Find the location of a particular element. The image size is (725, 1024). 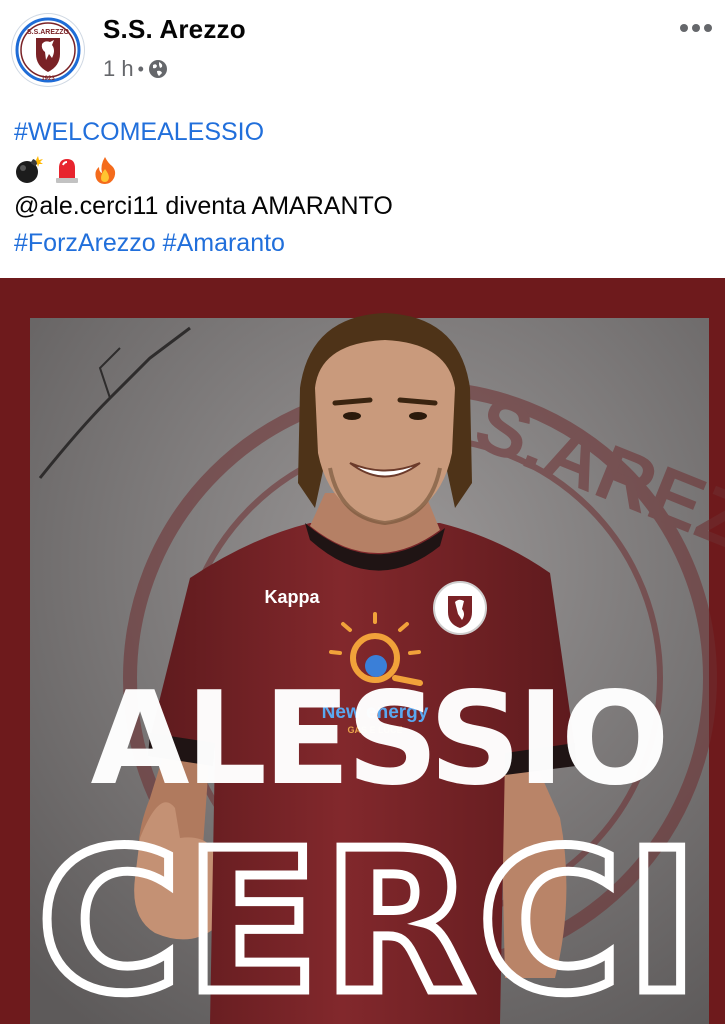

svg-text: S.S.AREZZO is located at coordinates (48, 32).